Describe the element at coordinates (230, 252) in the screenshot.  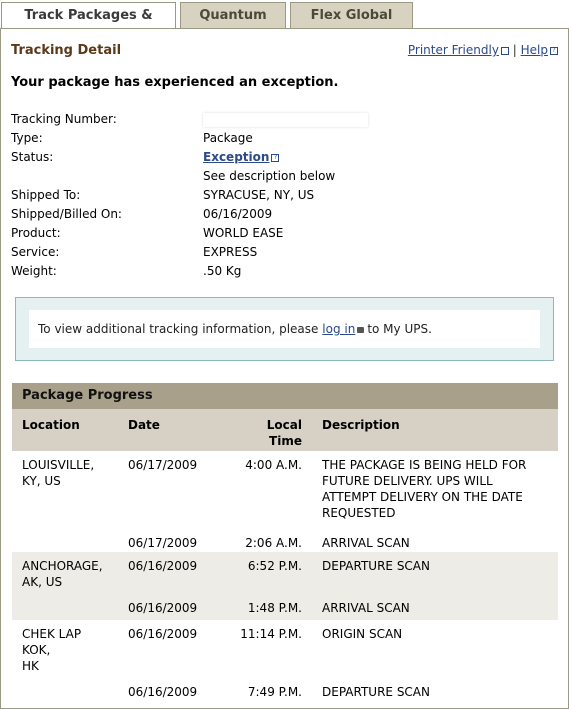
I see `service-value: EXPRESS` at that location.